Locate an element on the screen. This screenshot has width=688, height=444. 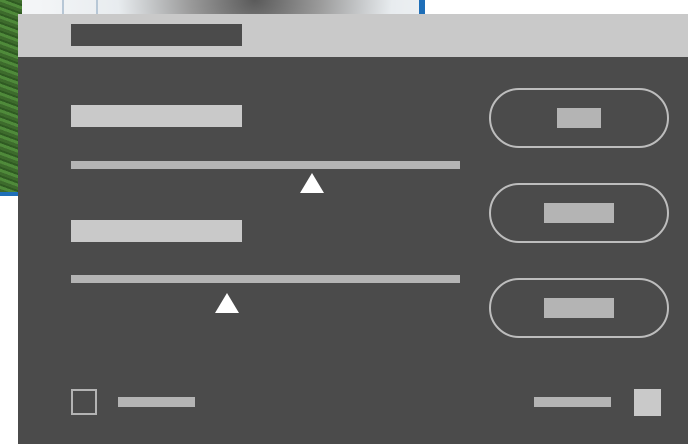
dialog-button-2-label is located at coordinates (579, 213).